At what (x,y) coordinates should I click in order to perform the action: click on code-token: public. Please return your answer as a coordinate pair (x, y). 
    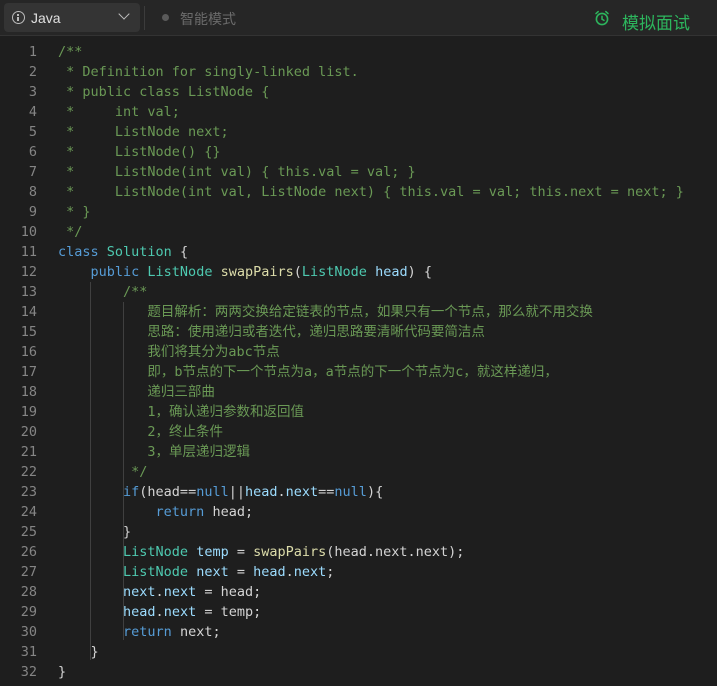
    Looking at the image, I should click on (119, 272).